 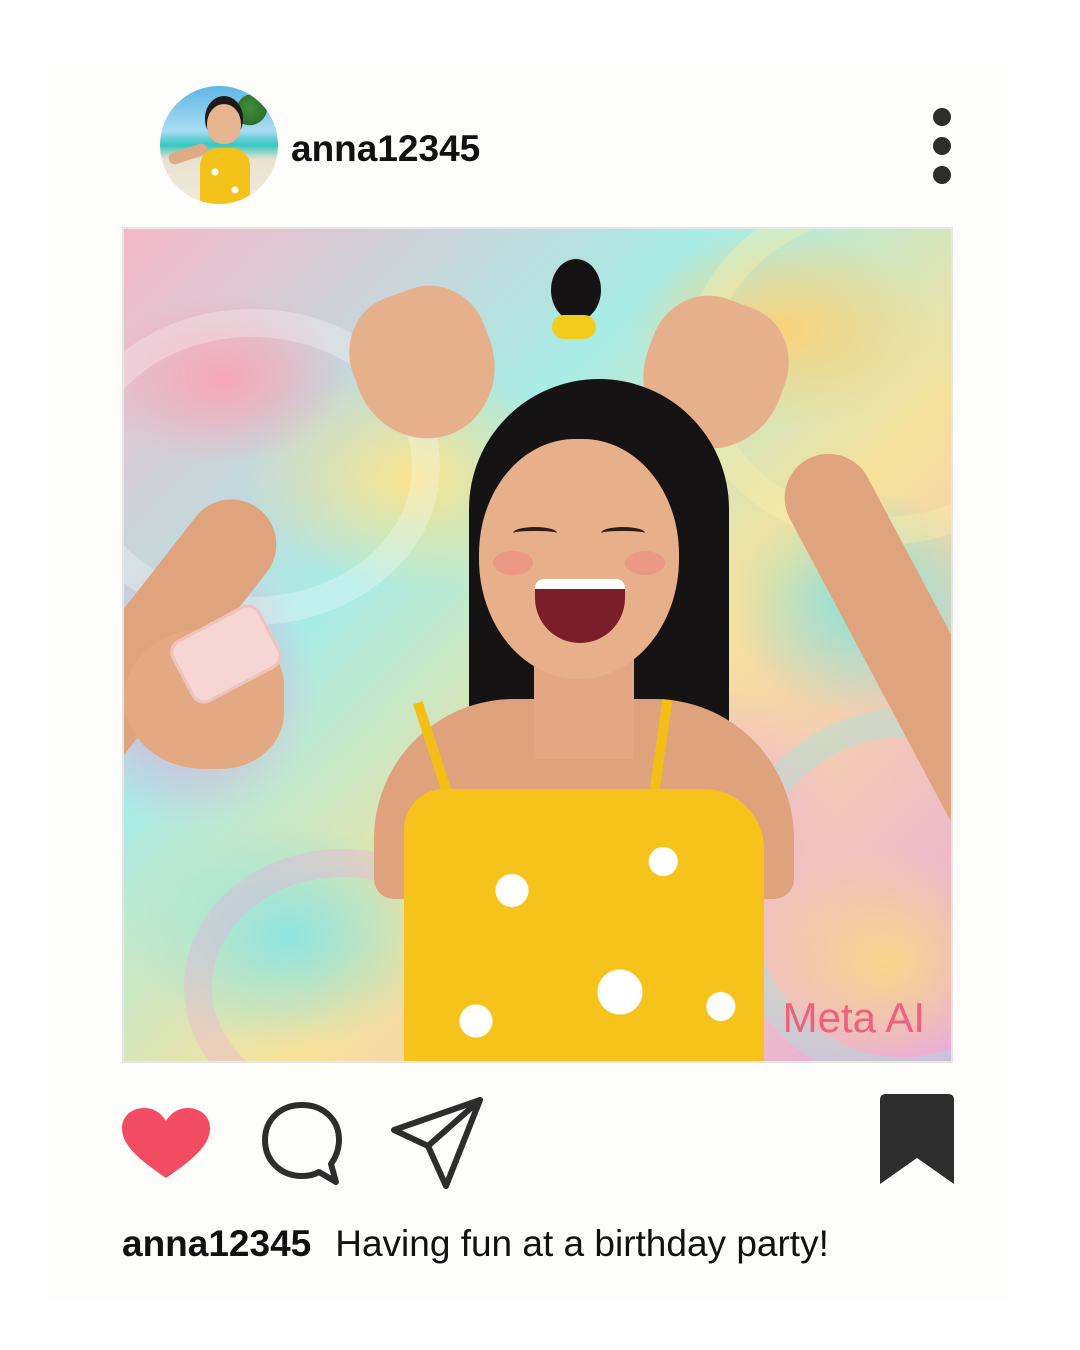 I want to click on subject-hair-bun, so click(x=576, y=290).